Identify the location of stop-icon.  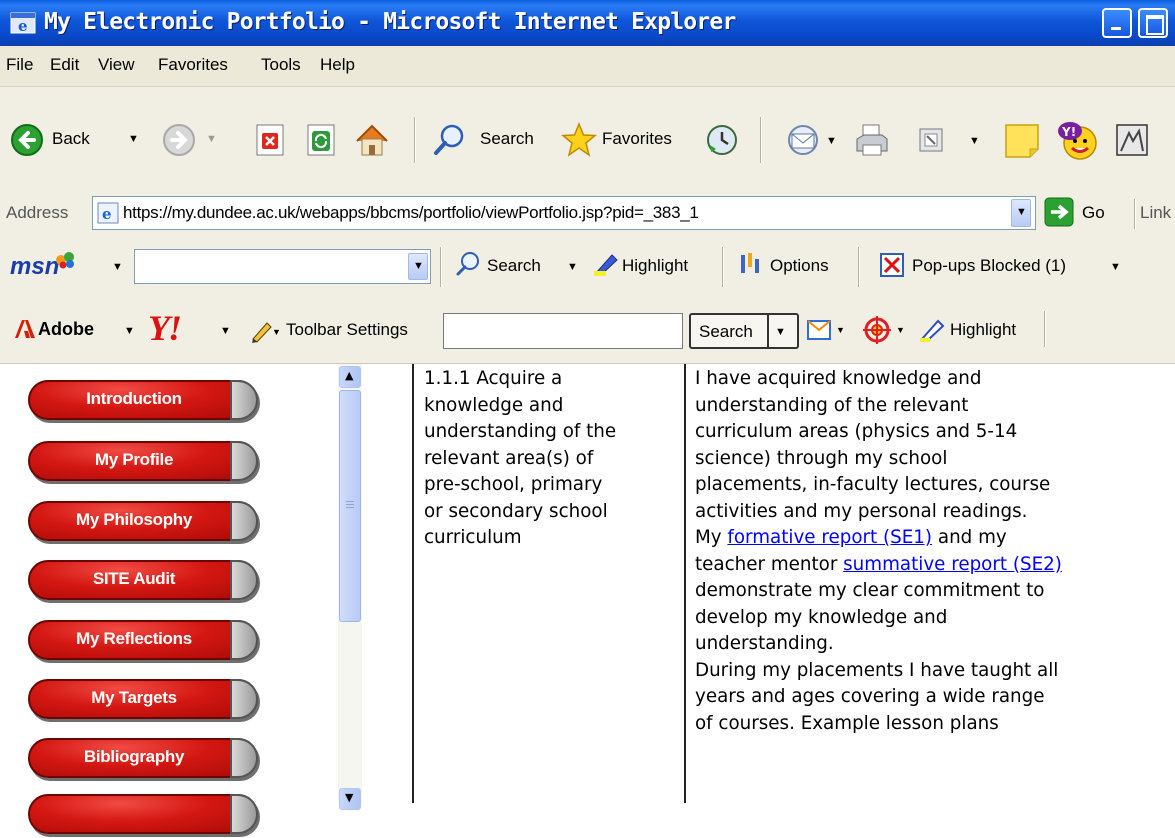
(270, 140).